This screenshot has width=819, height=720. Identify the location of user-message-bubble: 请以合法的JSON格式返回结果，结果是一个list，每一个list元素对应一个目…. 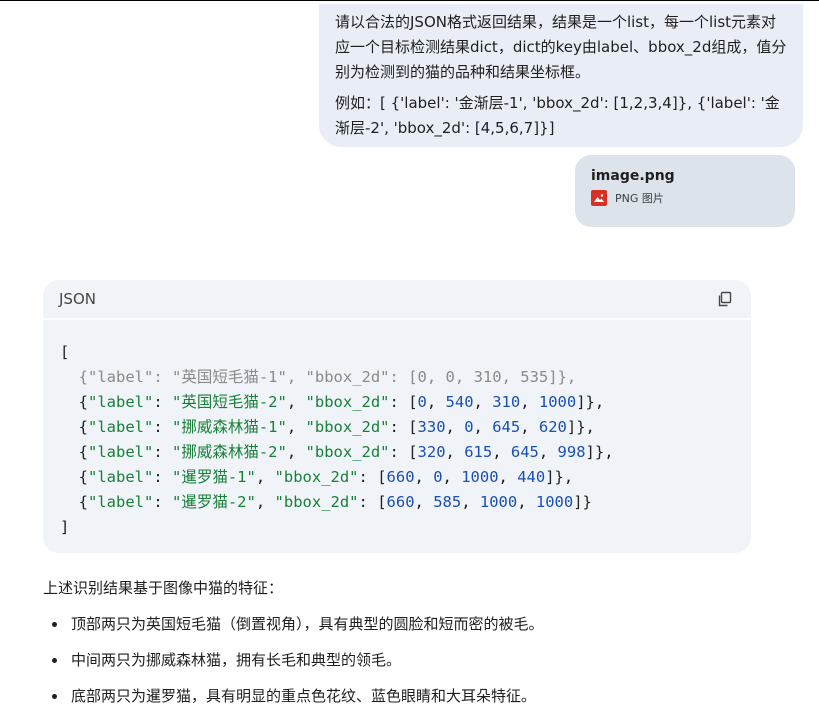
(561, 75).